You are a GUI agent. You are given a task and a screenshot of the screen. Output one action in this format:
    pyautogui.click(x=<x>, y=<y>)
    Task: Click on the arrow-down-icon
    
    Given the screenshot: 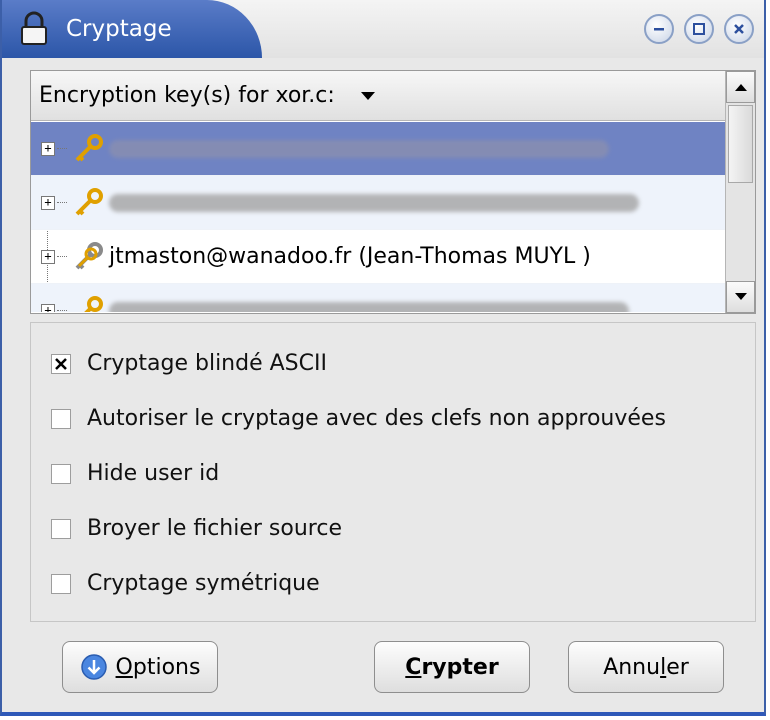 What is the action you would take?
    pyautogui.click(x=740, y=296)
    